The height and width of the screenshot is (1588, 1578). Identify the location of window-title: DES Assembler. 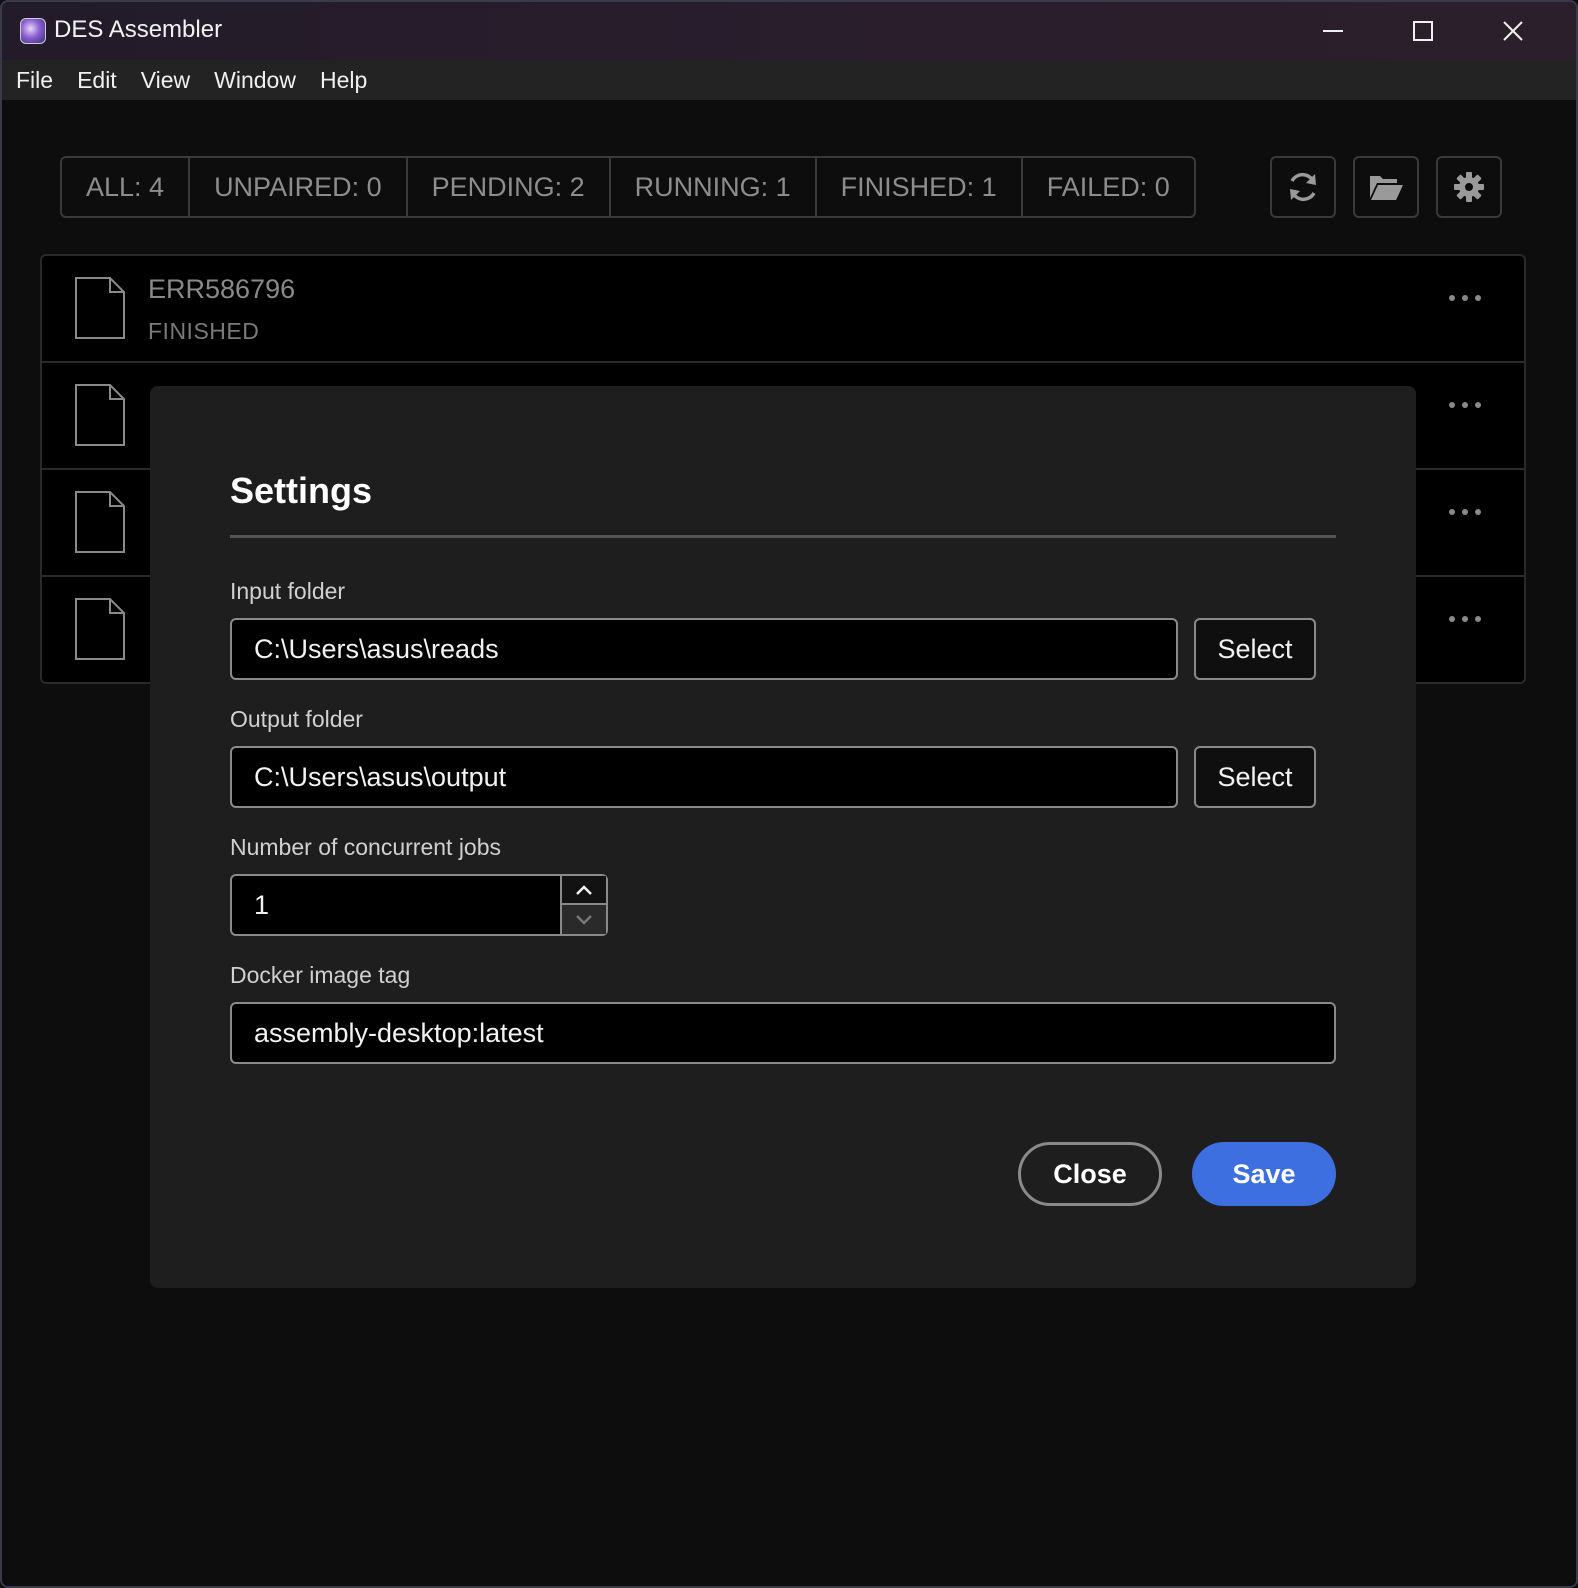
(138, 29).